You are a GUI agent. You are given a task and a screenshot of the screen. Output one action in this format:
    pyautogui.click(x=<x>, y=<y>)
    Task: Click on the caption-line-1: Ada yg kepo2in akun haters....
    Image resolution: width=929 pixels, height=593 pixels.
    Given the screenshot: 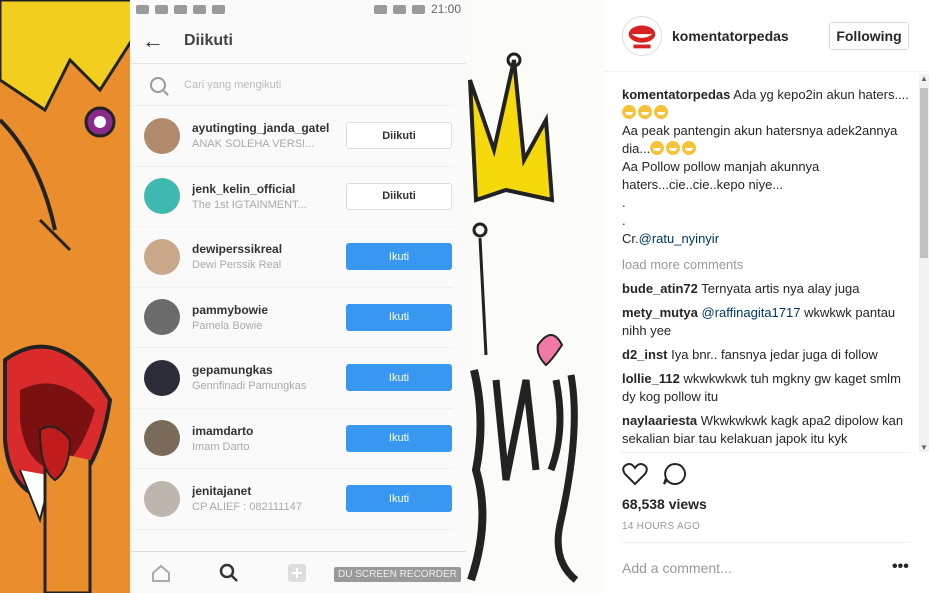 What is the action you would take?
    pyautogui.click(x=821, y=94)
    